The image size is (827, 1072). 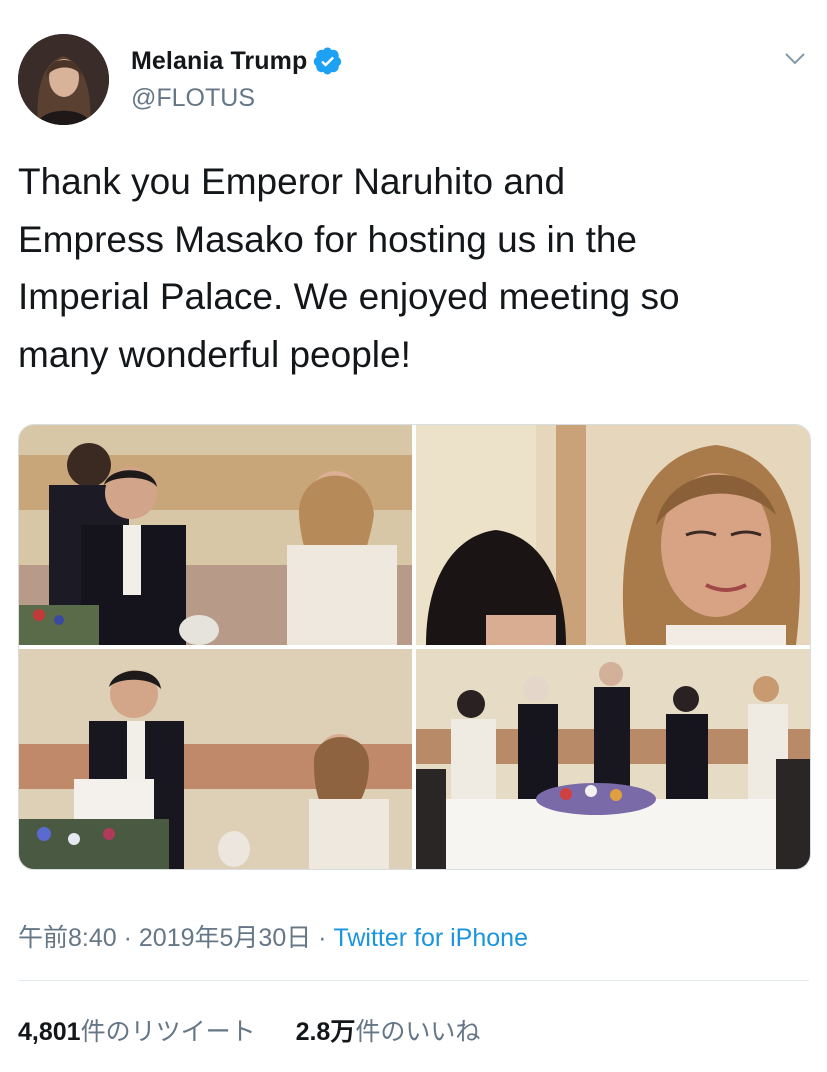 I want to click on name-row: Melania Trump, so click(x=237, y=61).